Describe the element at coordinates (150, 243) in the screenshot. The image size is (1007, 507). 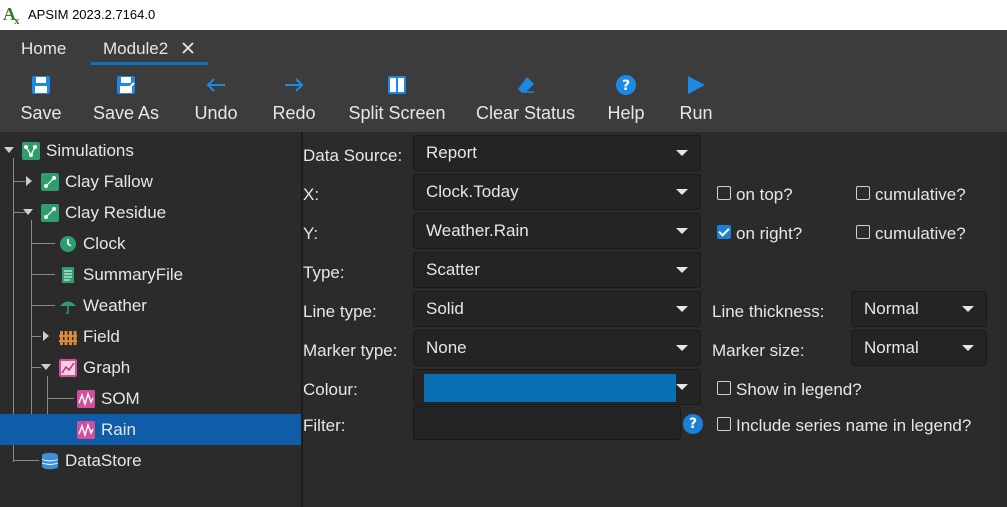
I see `tree-node-clock: Clock` at that location.